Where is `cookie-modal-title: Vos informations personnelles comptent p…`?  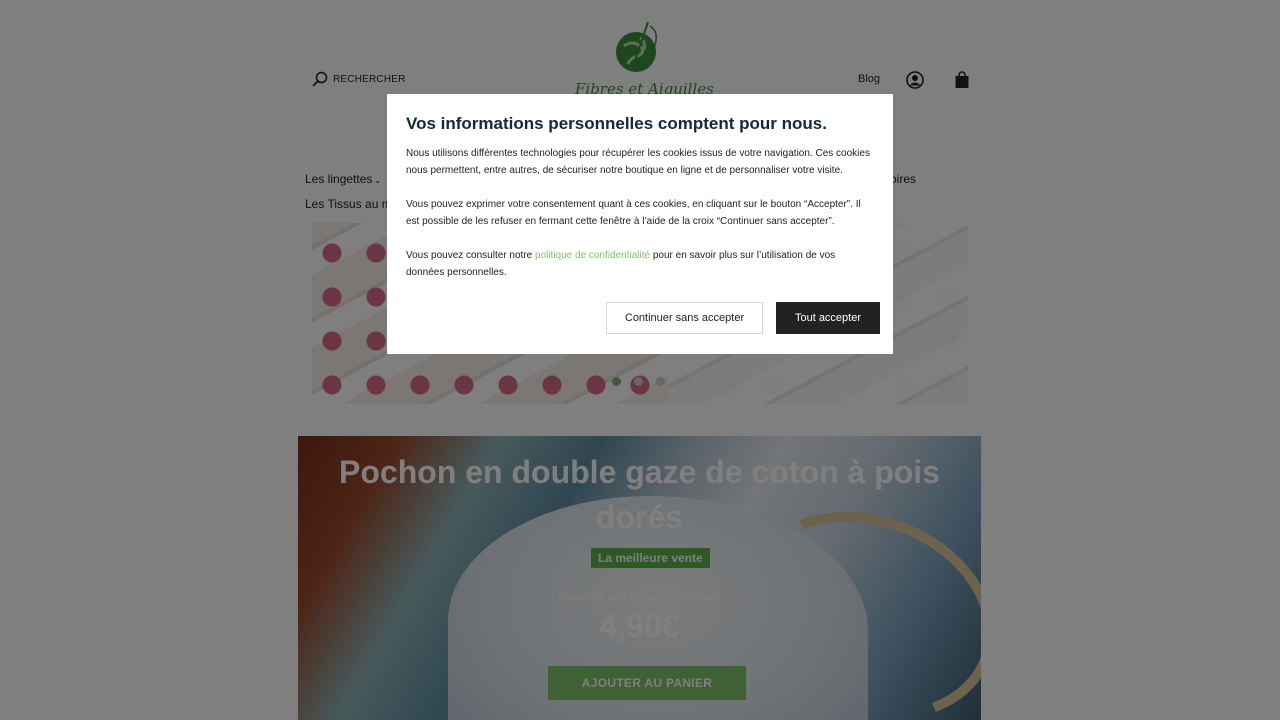 cookie-modal-title: Vos informations personnelles comptent p… is located at coordinates (616, 123).